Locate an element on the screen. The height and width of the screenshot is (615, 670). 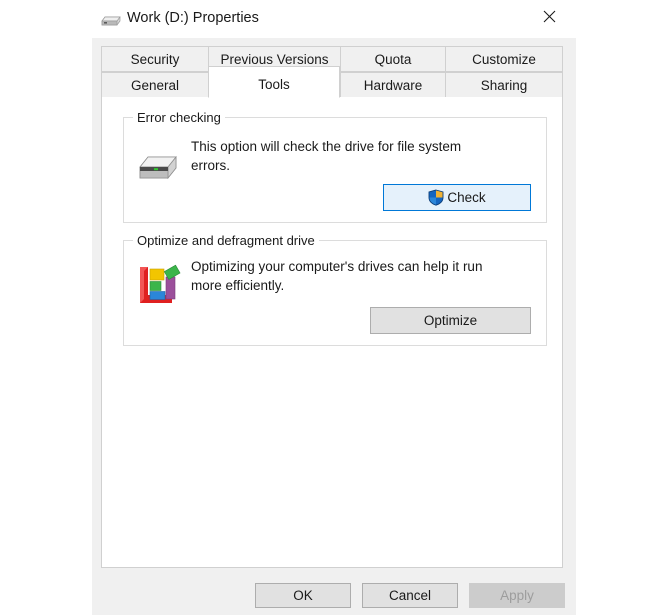
check-button-label: Check is located at coordinates (466, 197).